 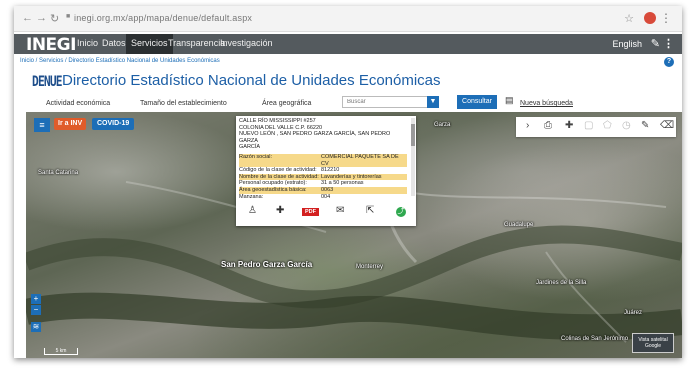 I want to click on back-icon: ←, so click(x=27, y=18).